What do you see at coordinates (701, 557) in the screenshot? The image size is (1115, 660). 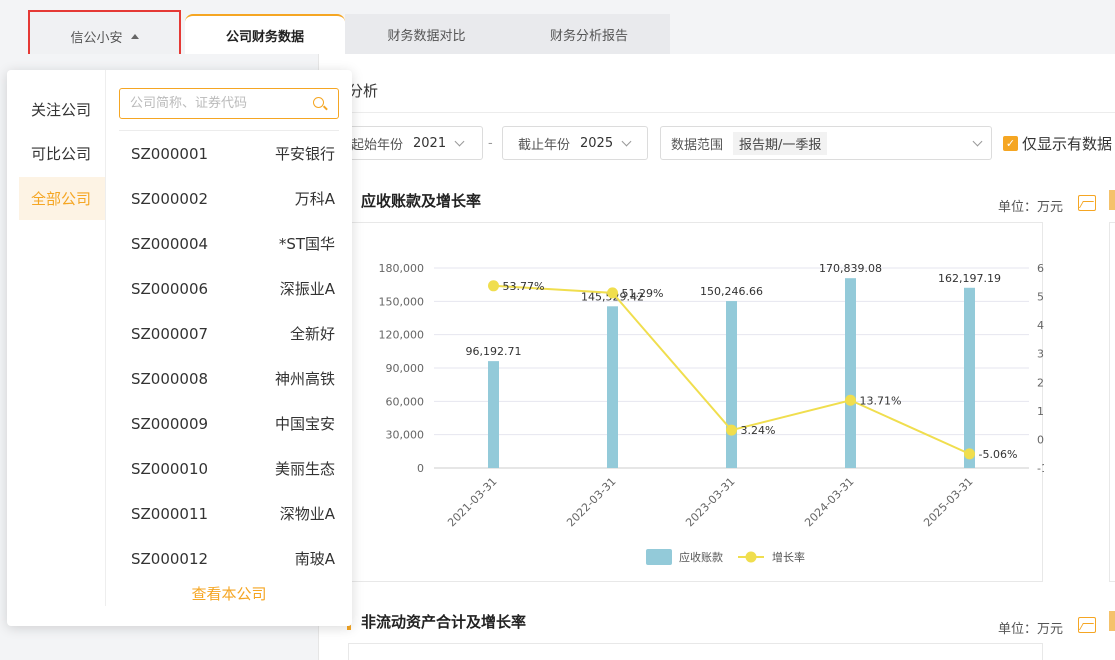 I see `legend-label: 应收账款` at bounding box center [701, 557].